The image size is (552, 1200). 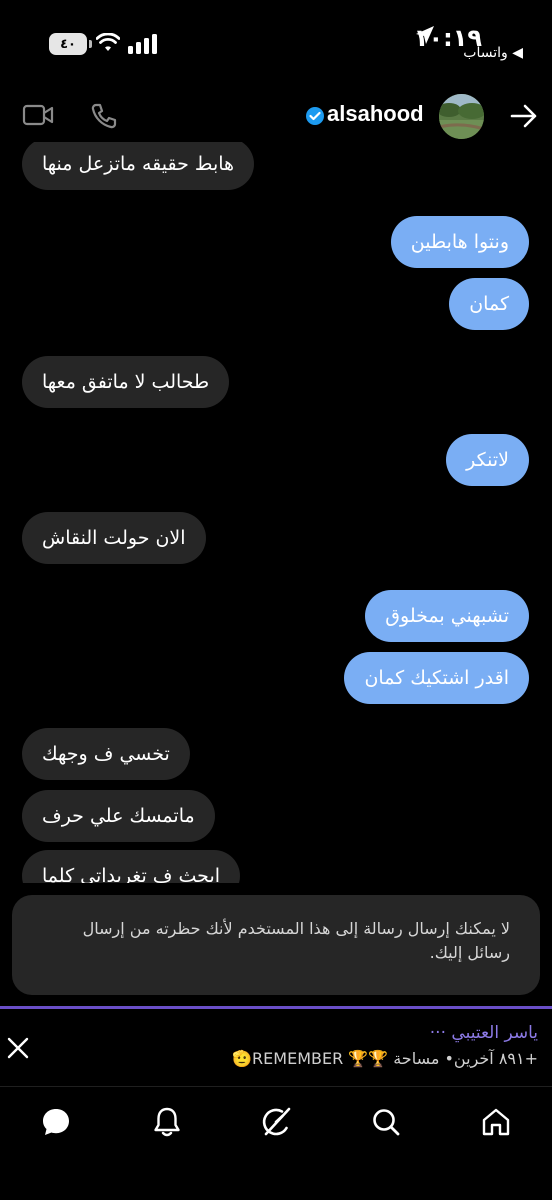 I want to click on voice-call-icon, so click(x=104, y=116).